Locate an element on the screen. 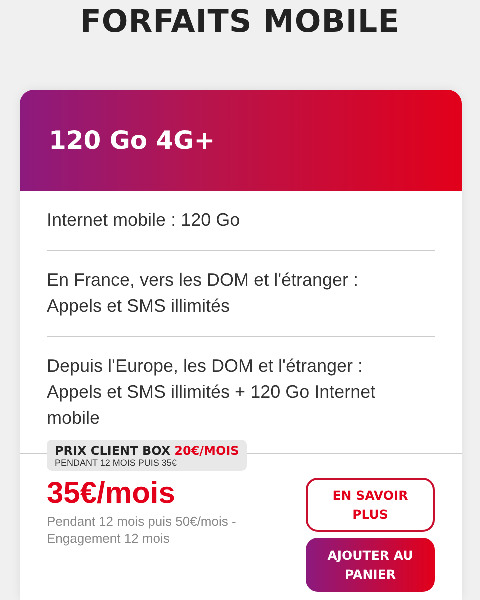  price: 35€/mois is located at coordinates (111, 494).